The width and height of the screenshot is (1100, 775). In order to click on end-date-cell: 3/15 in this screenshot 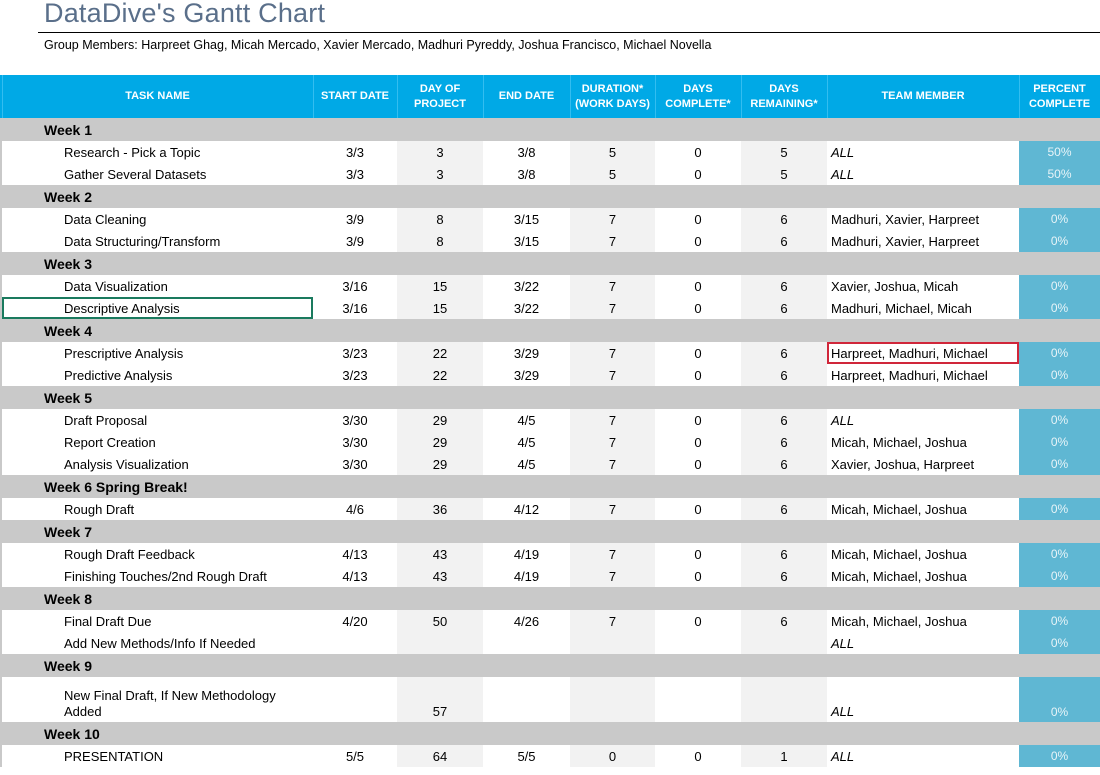, I will do `click(526, 241)`.